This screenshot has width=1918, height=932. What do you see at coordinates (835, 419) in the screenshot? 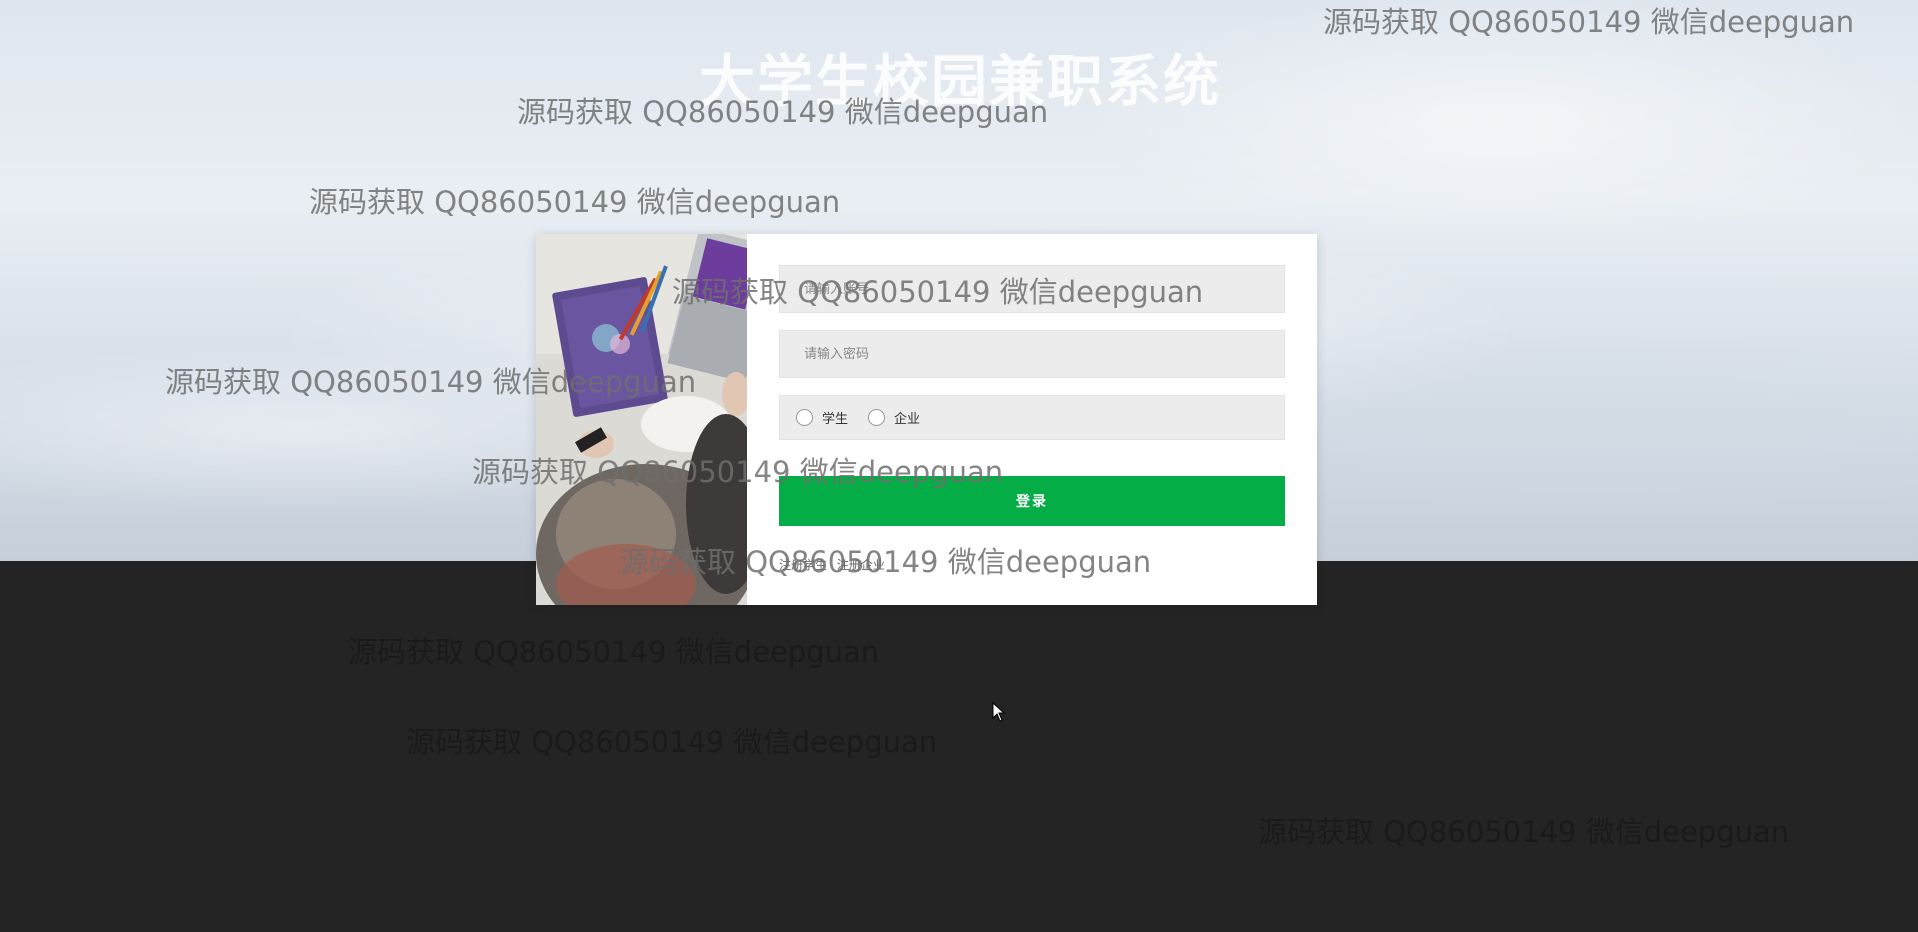
I see `role-student-label: 学生` at bounding box center [835, 419].